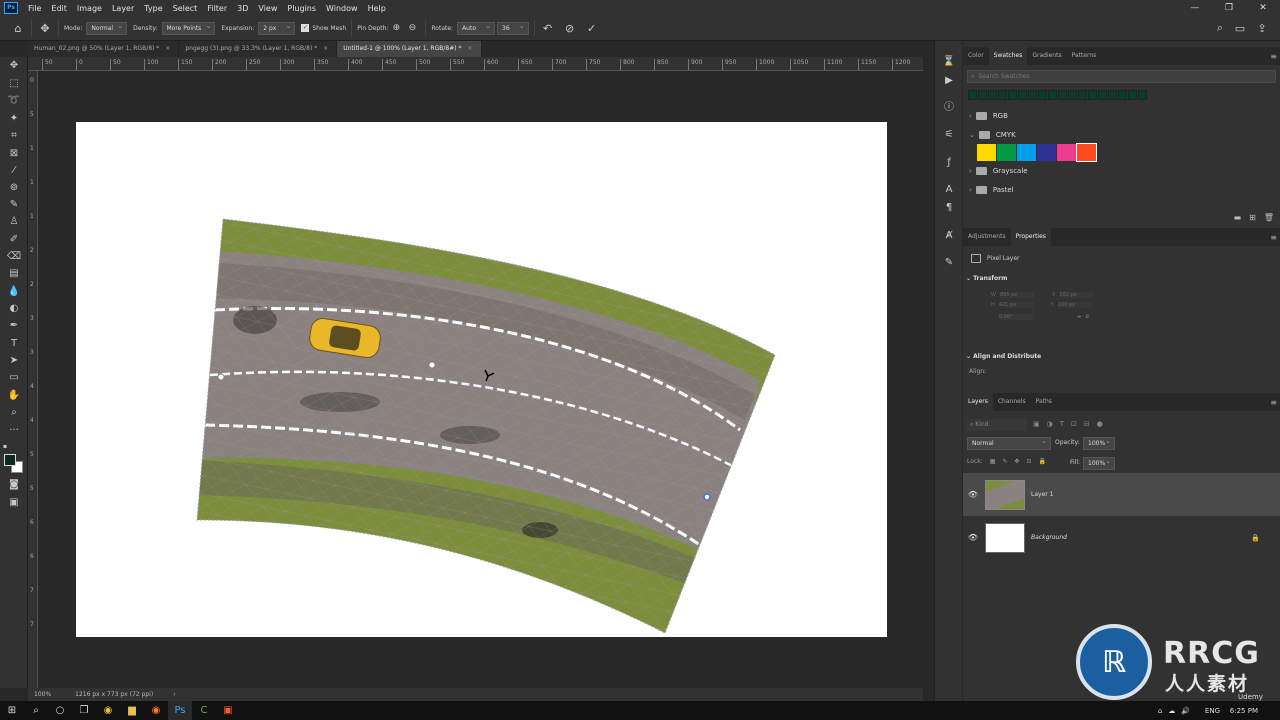 The height and width of the screenshot is (720, 1280). Describe the element at coordinates (1121, 134) in the screenshot. I see `swatch-folder-cmyk: ⌄ CMYK` at that location.